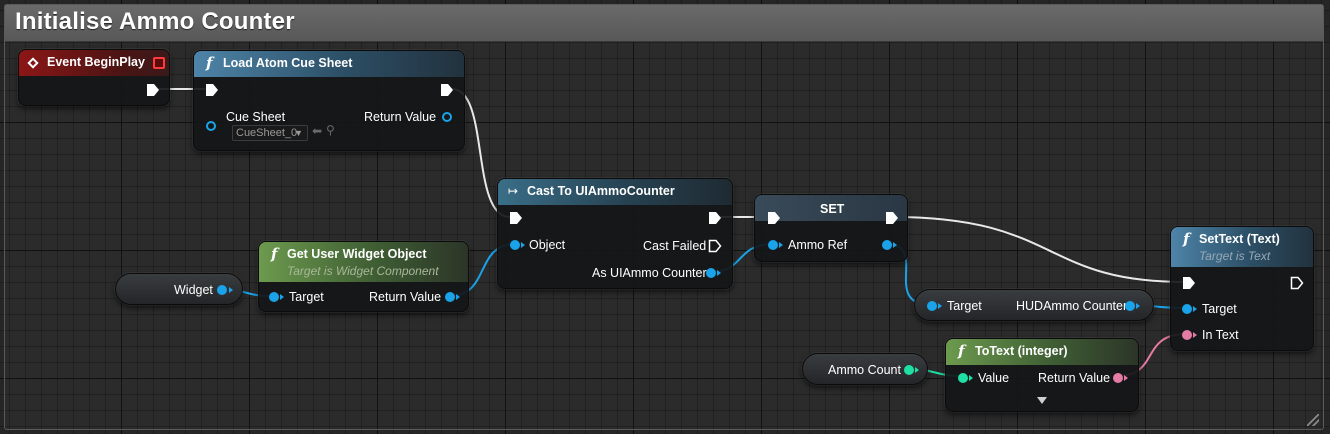 The image size is (1330, 434). Describe the element at coordinates (994, 378) in the screenshot. I see `value-label: Value` at that location.